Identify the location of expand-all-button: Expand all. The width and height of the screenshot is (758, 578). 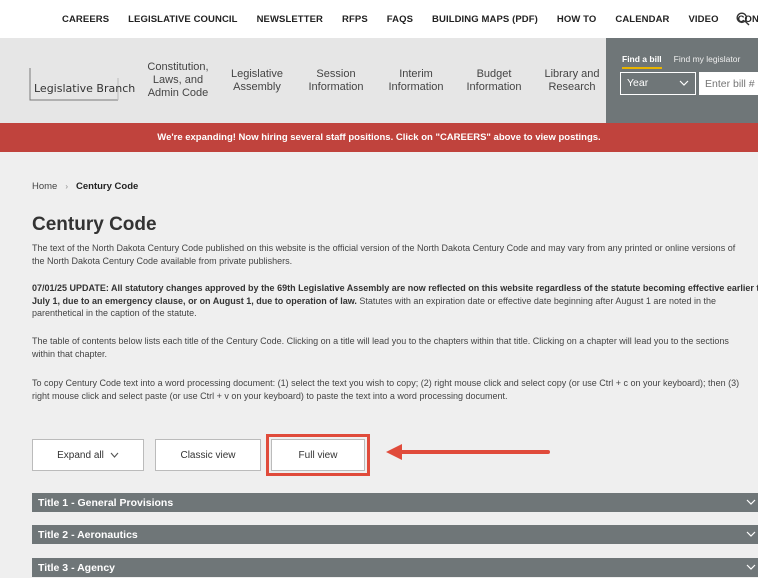
(88, 455).